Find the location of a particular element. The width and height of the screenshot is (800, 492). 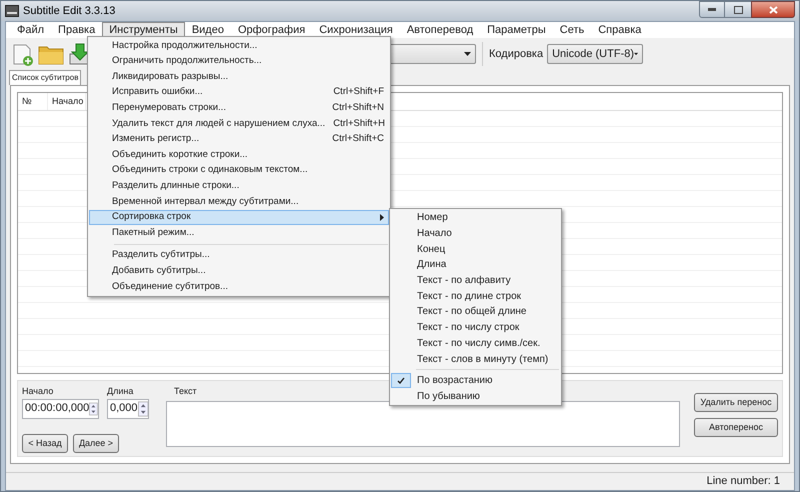

submenu-arrow-icon is located at coordinates (382, 217).